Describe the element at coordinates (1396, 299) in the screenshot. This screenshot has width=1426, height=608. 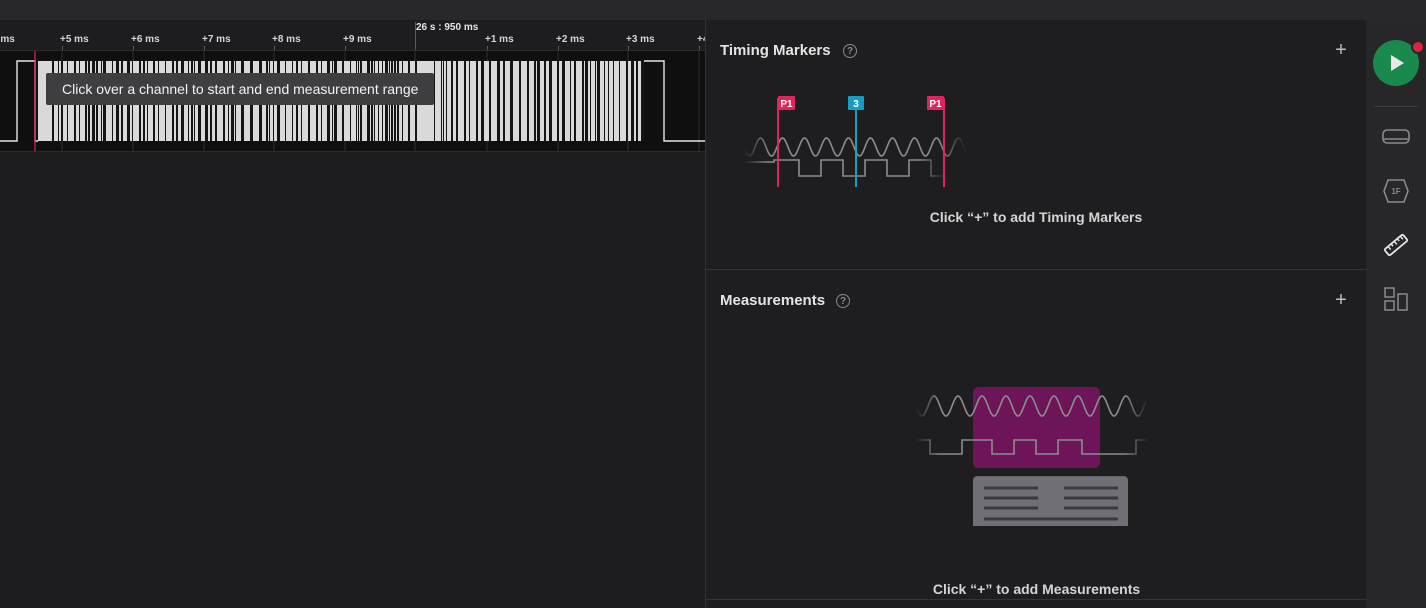
I see `extensions-icon` at that location.